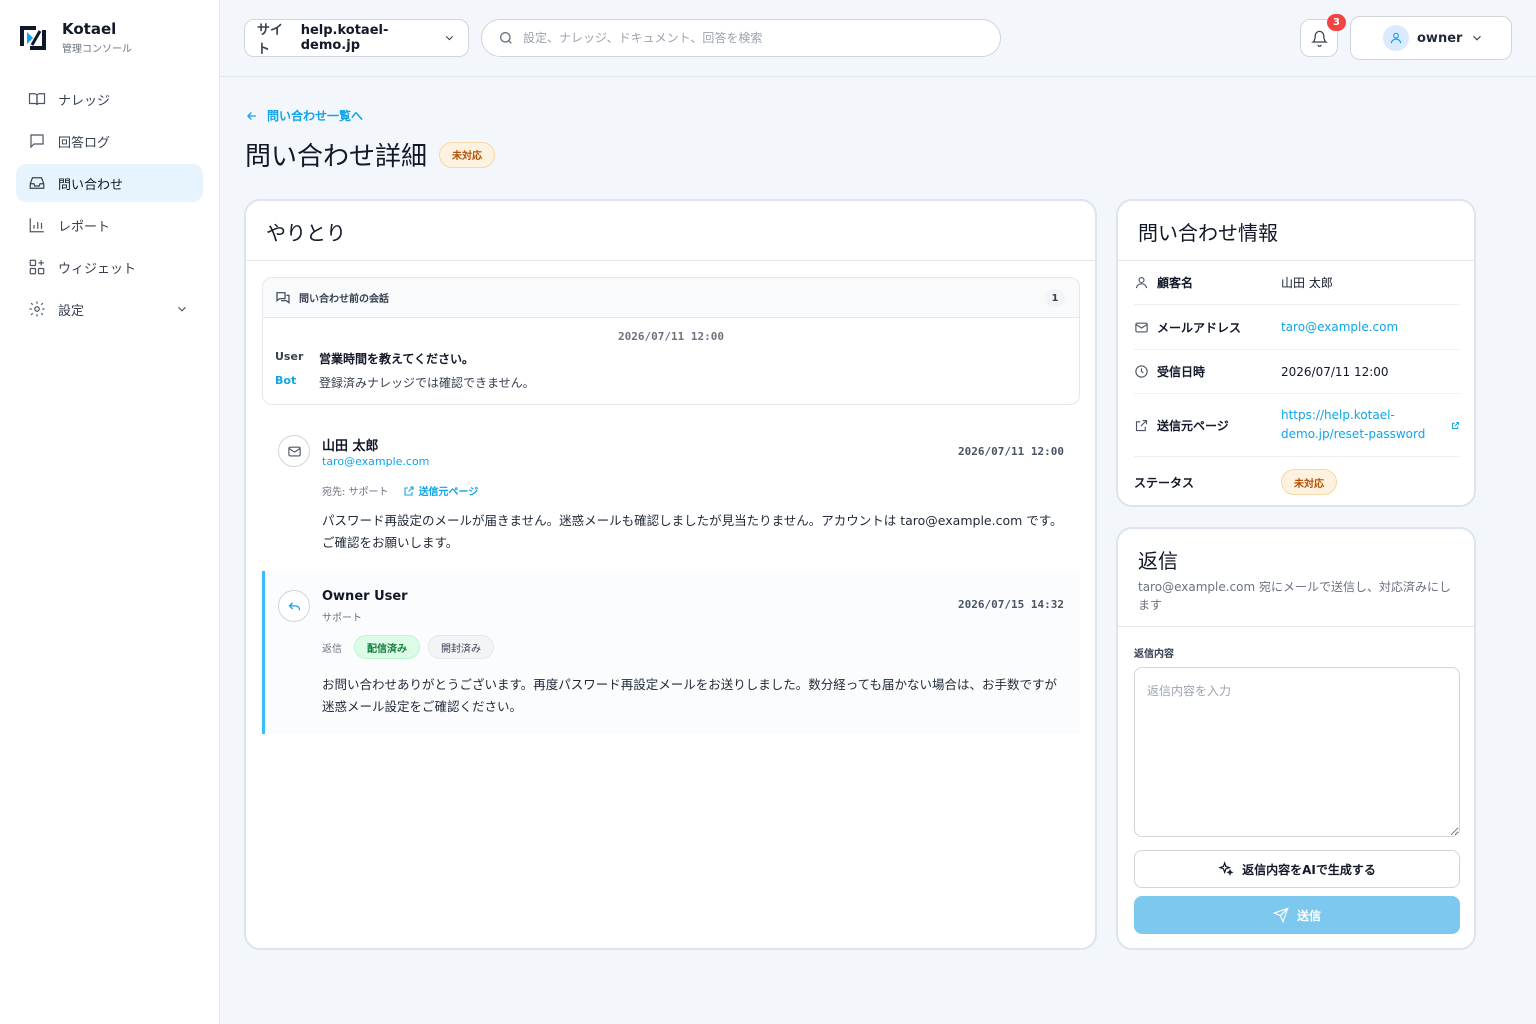 The image size is (1536, 1024). Describe the element at coordinates (1294, 596) in the screenshot. I see `reply-description: taro@example.com 宛にメールで送信し、対応済みにします` at that location.